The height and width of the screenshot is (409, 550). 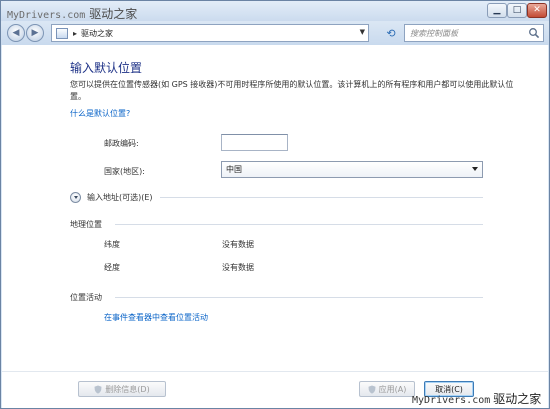 I want to click on optional-address-toggle: 输入地址(可选)(E), so click(x=111, y=197).